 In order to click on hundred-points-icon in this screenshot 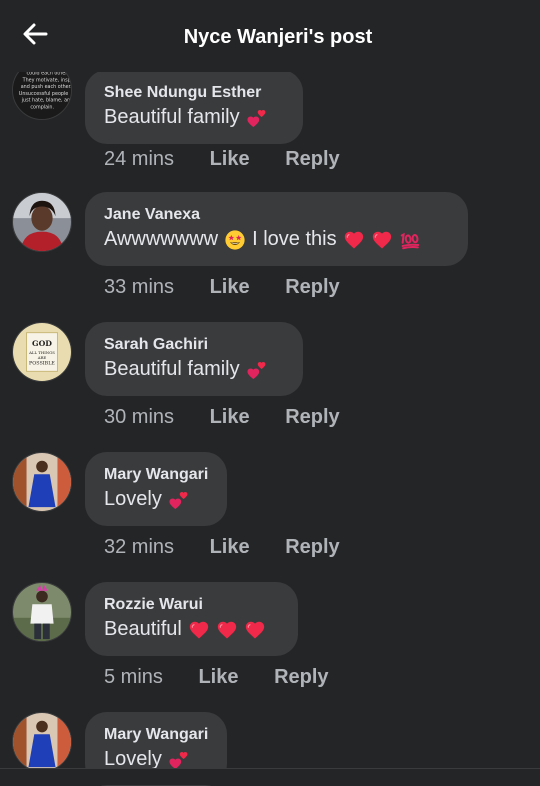, I will do `click(410, 240)`.